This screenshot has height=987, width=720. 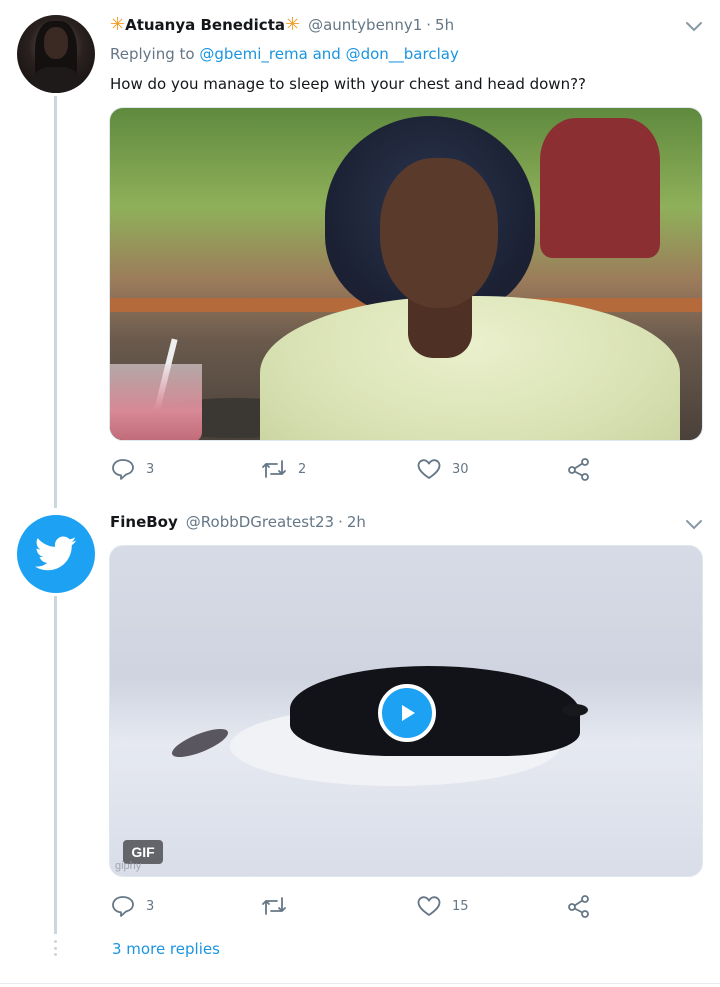 I want to click on gif-watermark: giphy, so click(x=128, y=866).